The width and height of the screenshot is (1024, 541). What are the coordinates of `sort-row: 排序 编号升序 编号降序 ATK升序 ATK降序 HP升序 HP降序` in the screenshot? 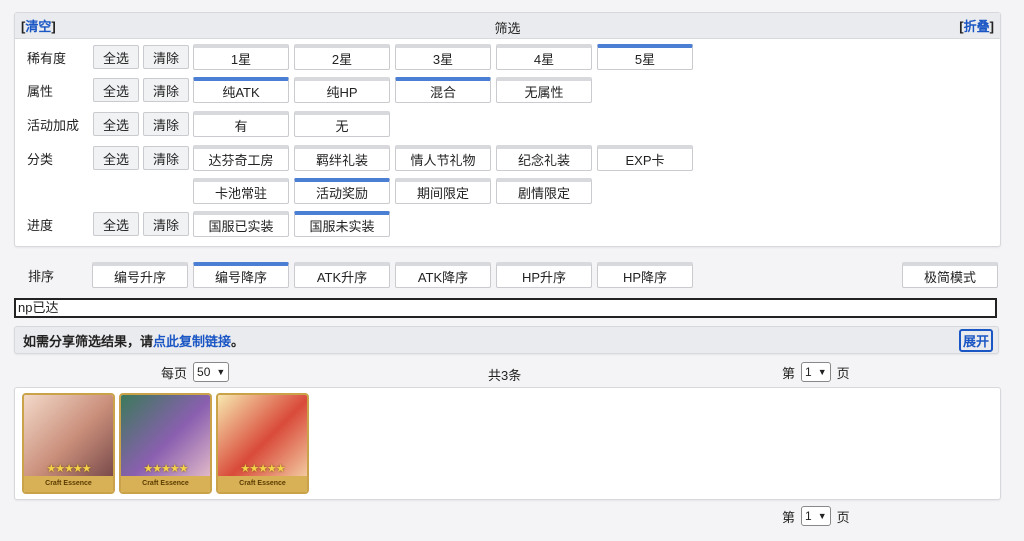 It's located at (356, 275).